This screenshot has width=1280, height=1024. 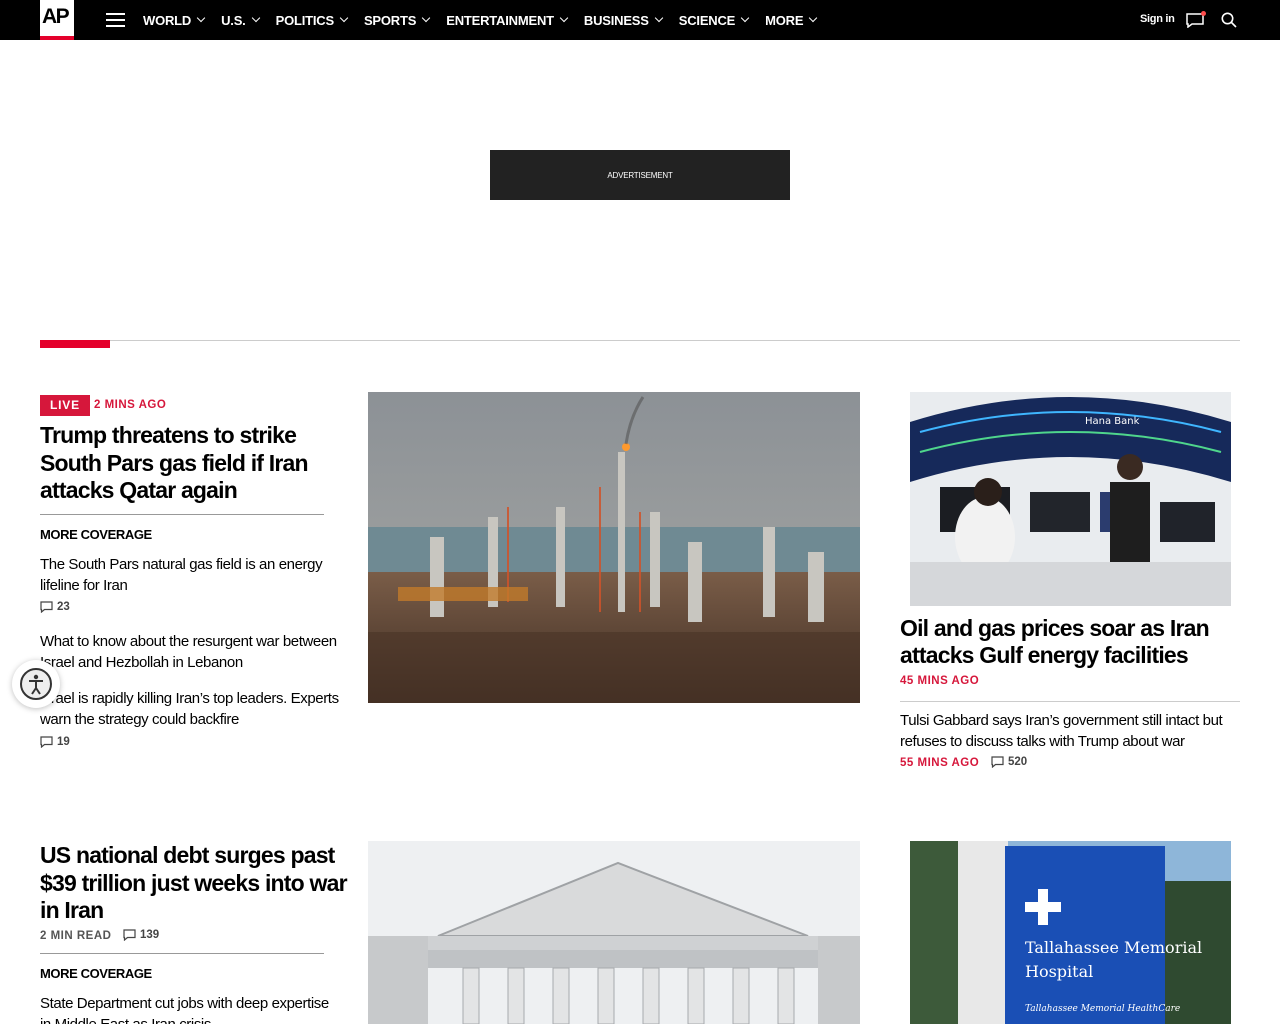 I want to click on nav-label: WORLD, so click(x=167, y=20).